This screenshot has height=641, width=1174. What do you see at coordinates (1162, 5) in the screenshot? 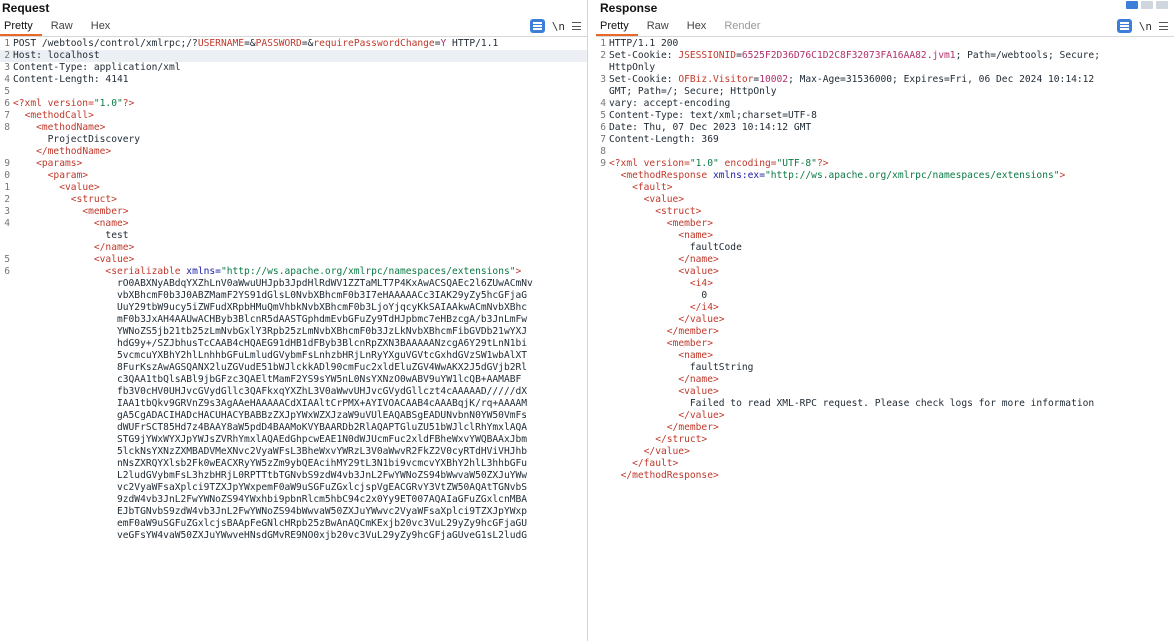
I see `layout-vertical-icon` at bounding box center [1162, 5].